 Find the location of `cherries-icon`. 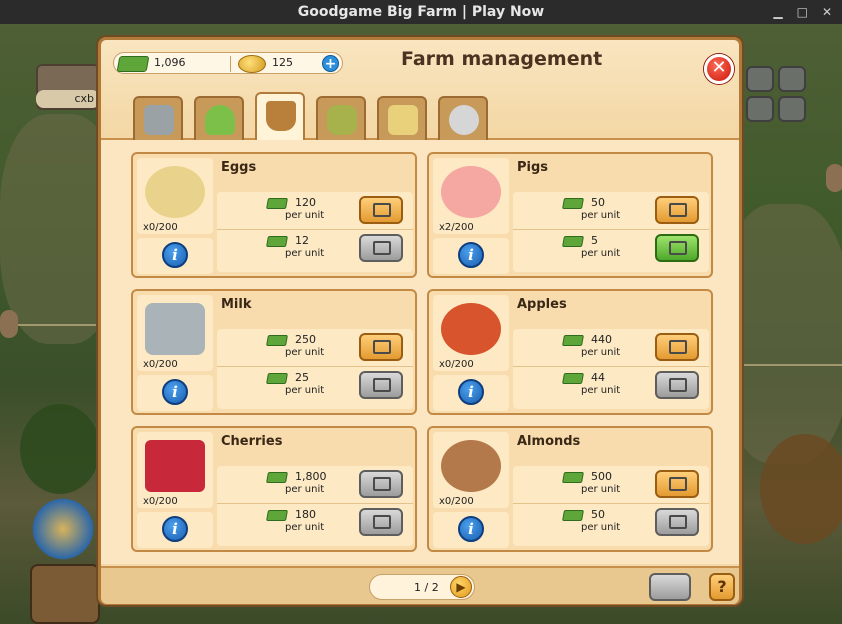

cherries-icon is located at coordinates (175, 466).